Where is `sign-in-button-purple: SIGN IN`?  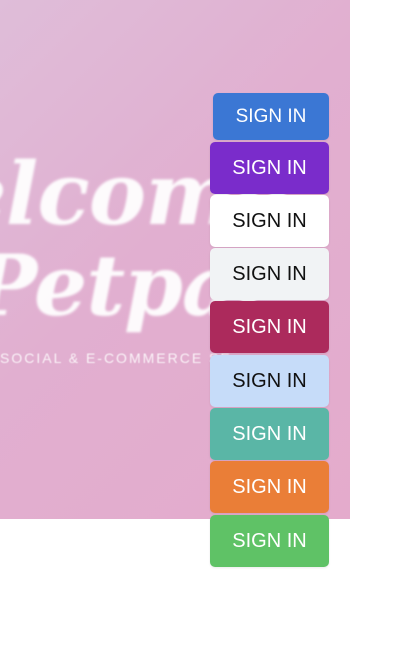 sign-in-button-purple: SIGN IN is located at coordinates (269, 168).